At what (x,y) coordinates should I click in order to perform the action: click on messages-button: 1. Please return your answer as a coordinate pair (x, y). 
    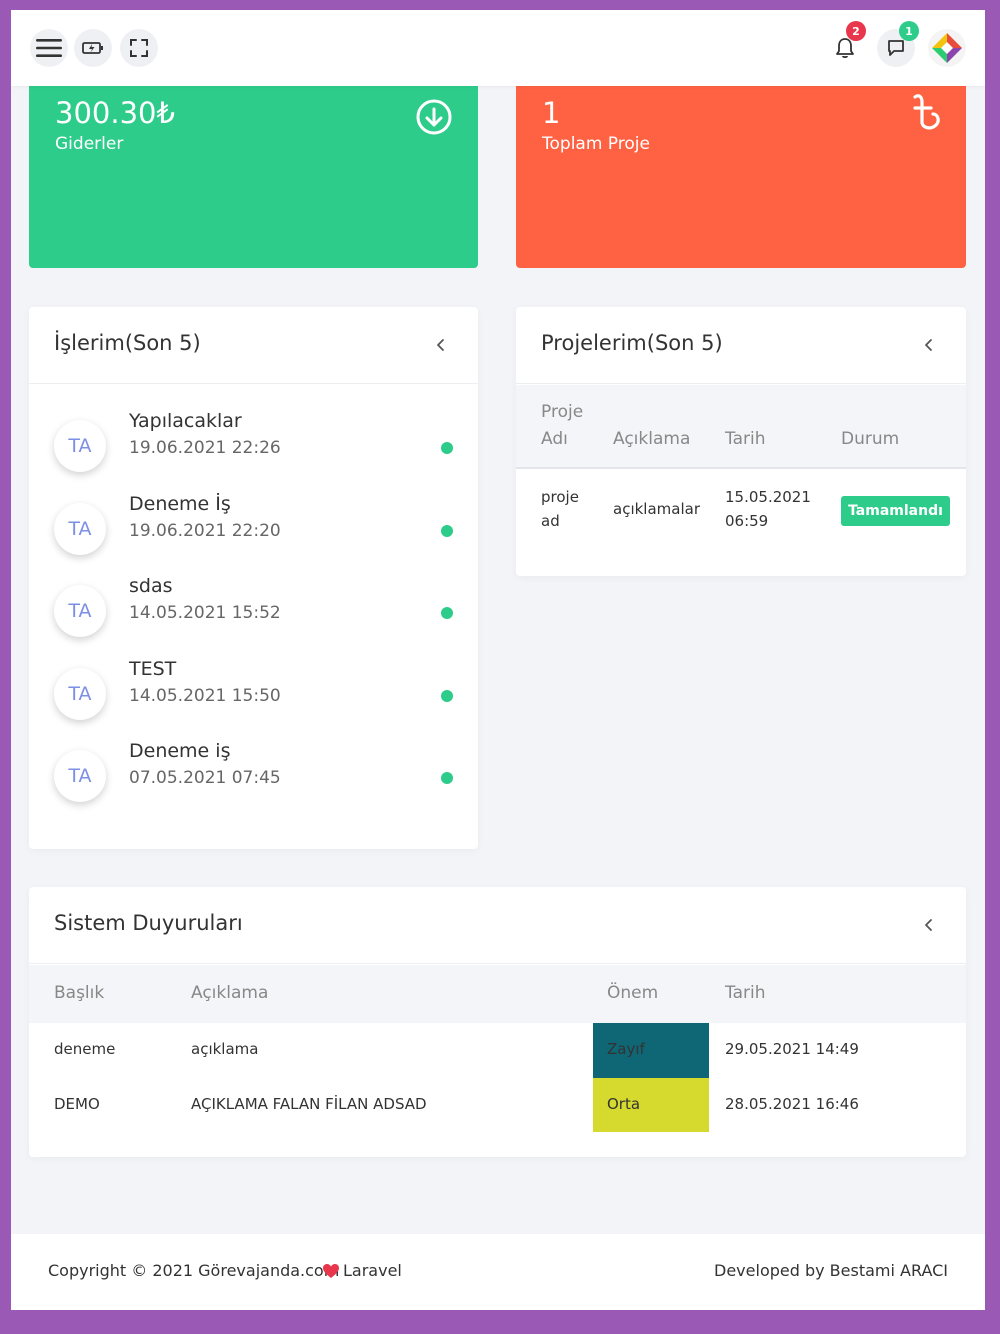
    Looking at the image, I should click on (898, 44).